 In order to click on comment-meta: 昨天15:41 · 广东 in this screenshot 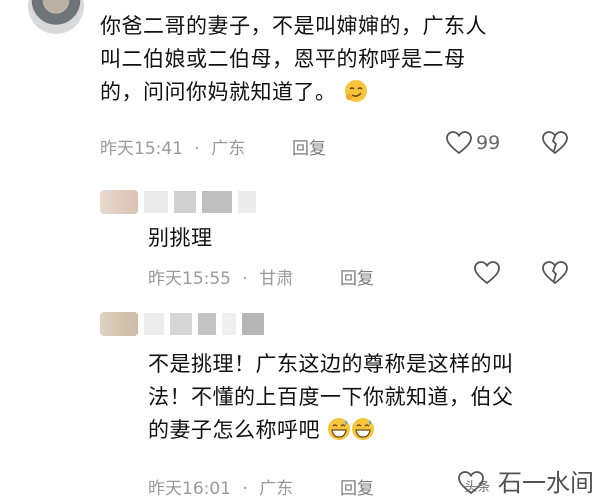, I will do `click(172, 146)`.